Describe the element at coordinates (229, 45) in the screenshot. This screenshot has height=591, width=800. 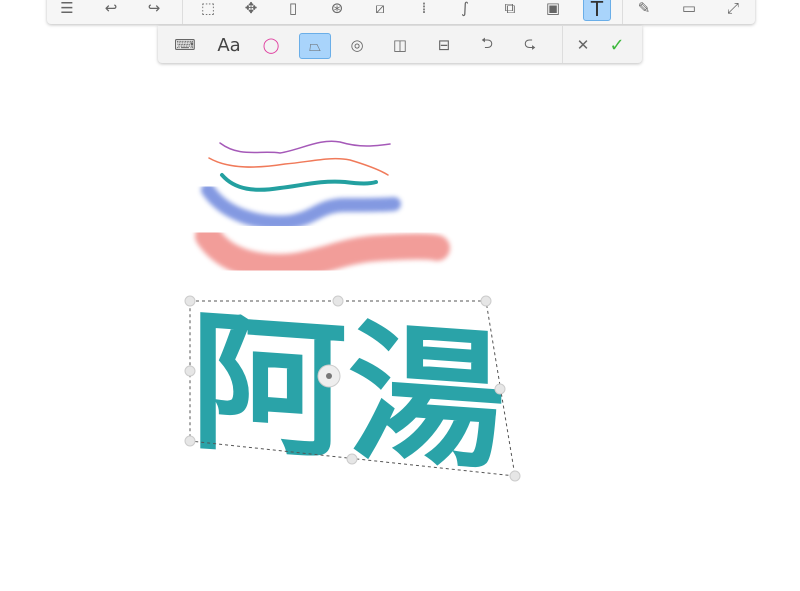
I see `font-button: Aa` at that location.